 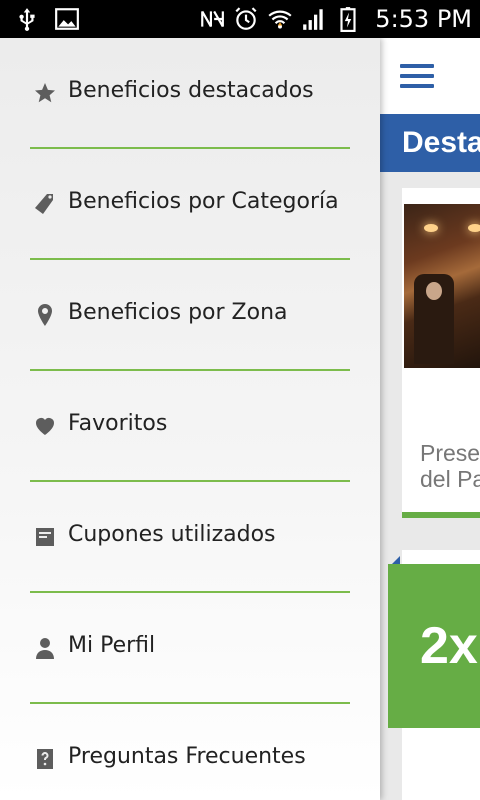 What do you see at coordinates (118, 423) in the screenshot?
I see `drawer-item-label: Favoritos` at bounding box center [118, 423].